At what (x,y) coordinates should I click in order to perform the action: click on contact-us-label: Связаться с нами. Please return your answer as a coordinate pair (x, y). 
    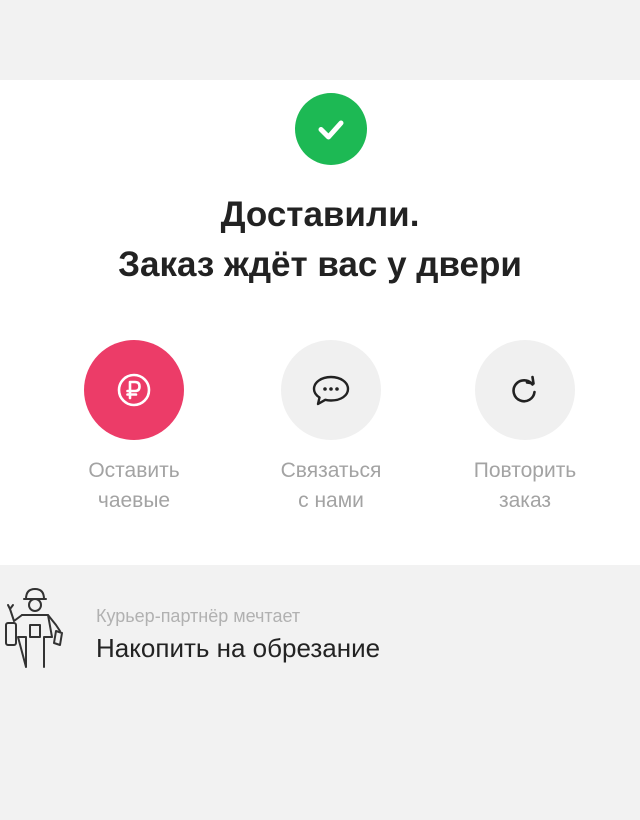
    Looking at the image, I should click on (331, 485).